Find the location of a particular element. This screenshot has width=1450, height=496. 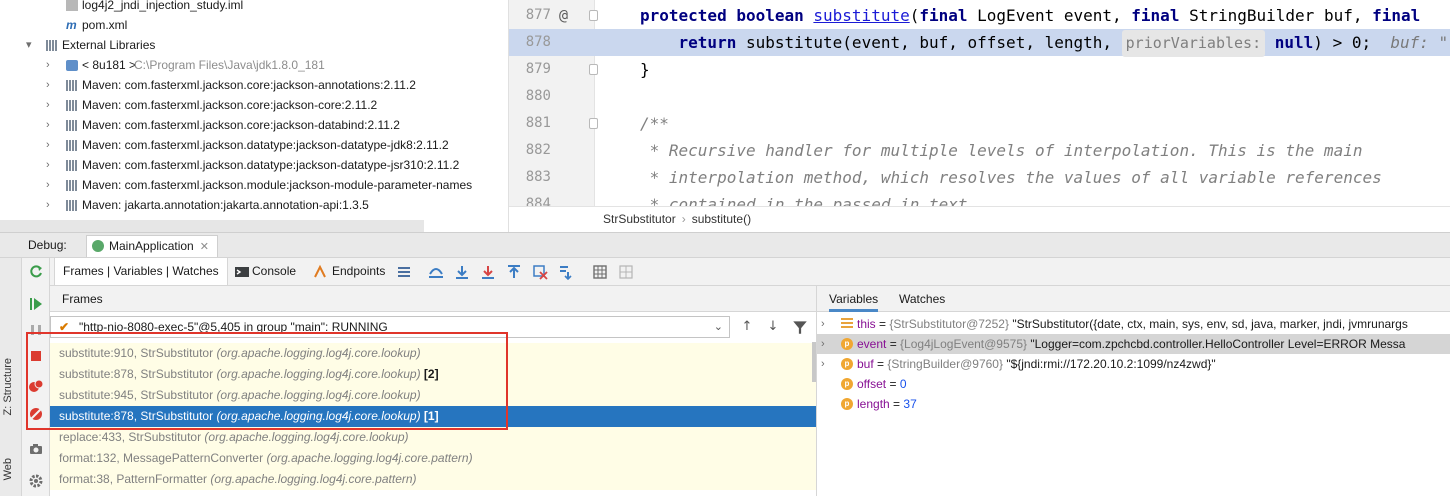

line-number: 878 is located at coordinates (530, 42).